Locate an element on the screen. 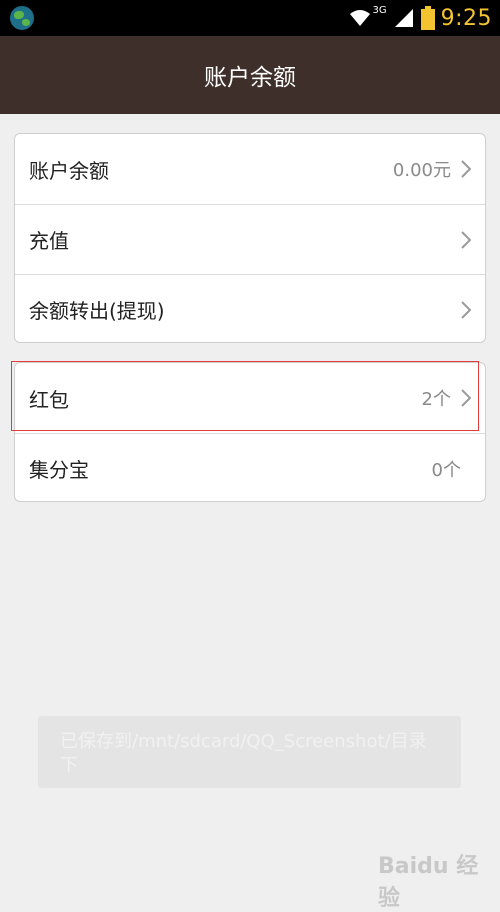 Image resolution: width=500 pixels, height=912 pixels. rewards-group: 红包 2个 集分宝 0个 is located at coordinates (250, 432).